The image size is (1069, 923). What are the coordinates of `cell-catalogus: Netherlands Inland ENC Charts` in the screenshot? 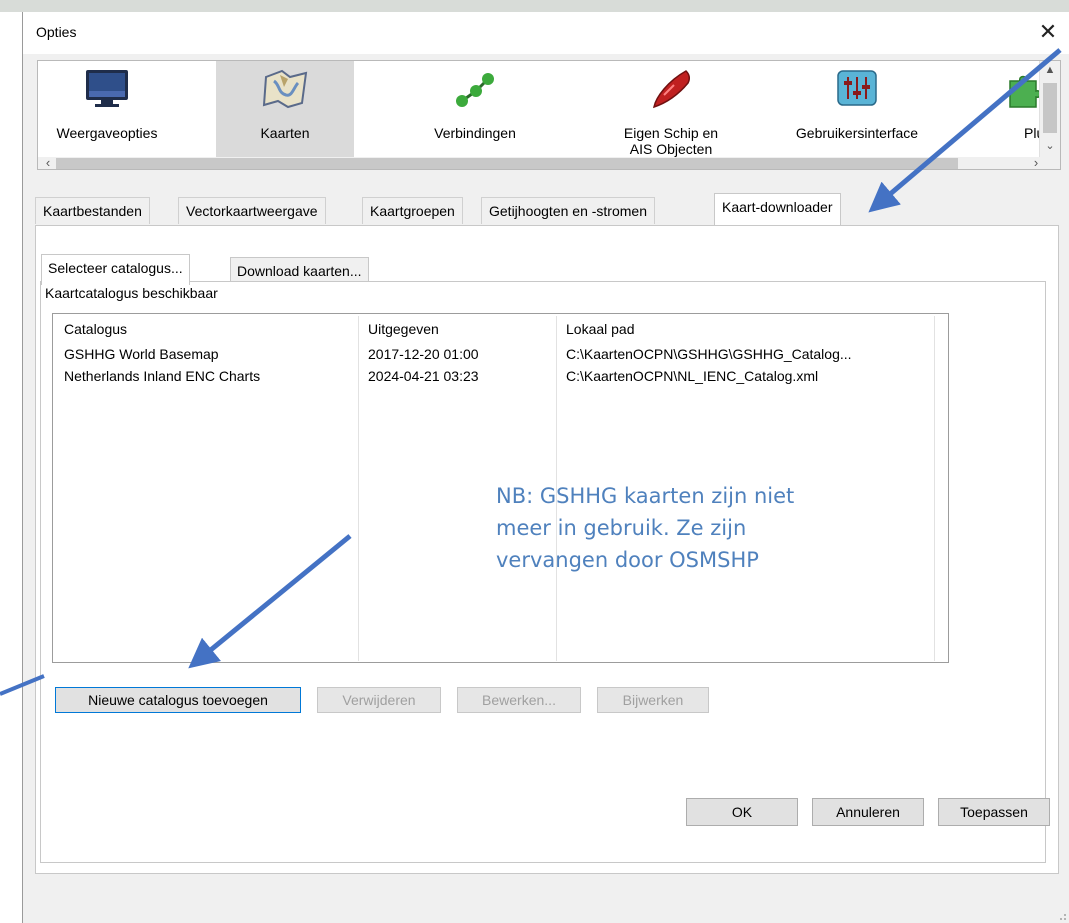 It's located at (162, 376).